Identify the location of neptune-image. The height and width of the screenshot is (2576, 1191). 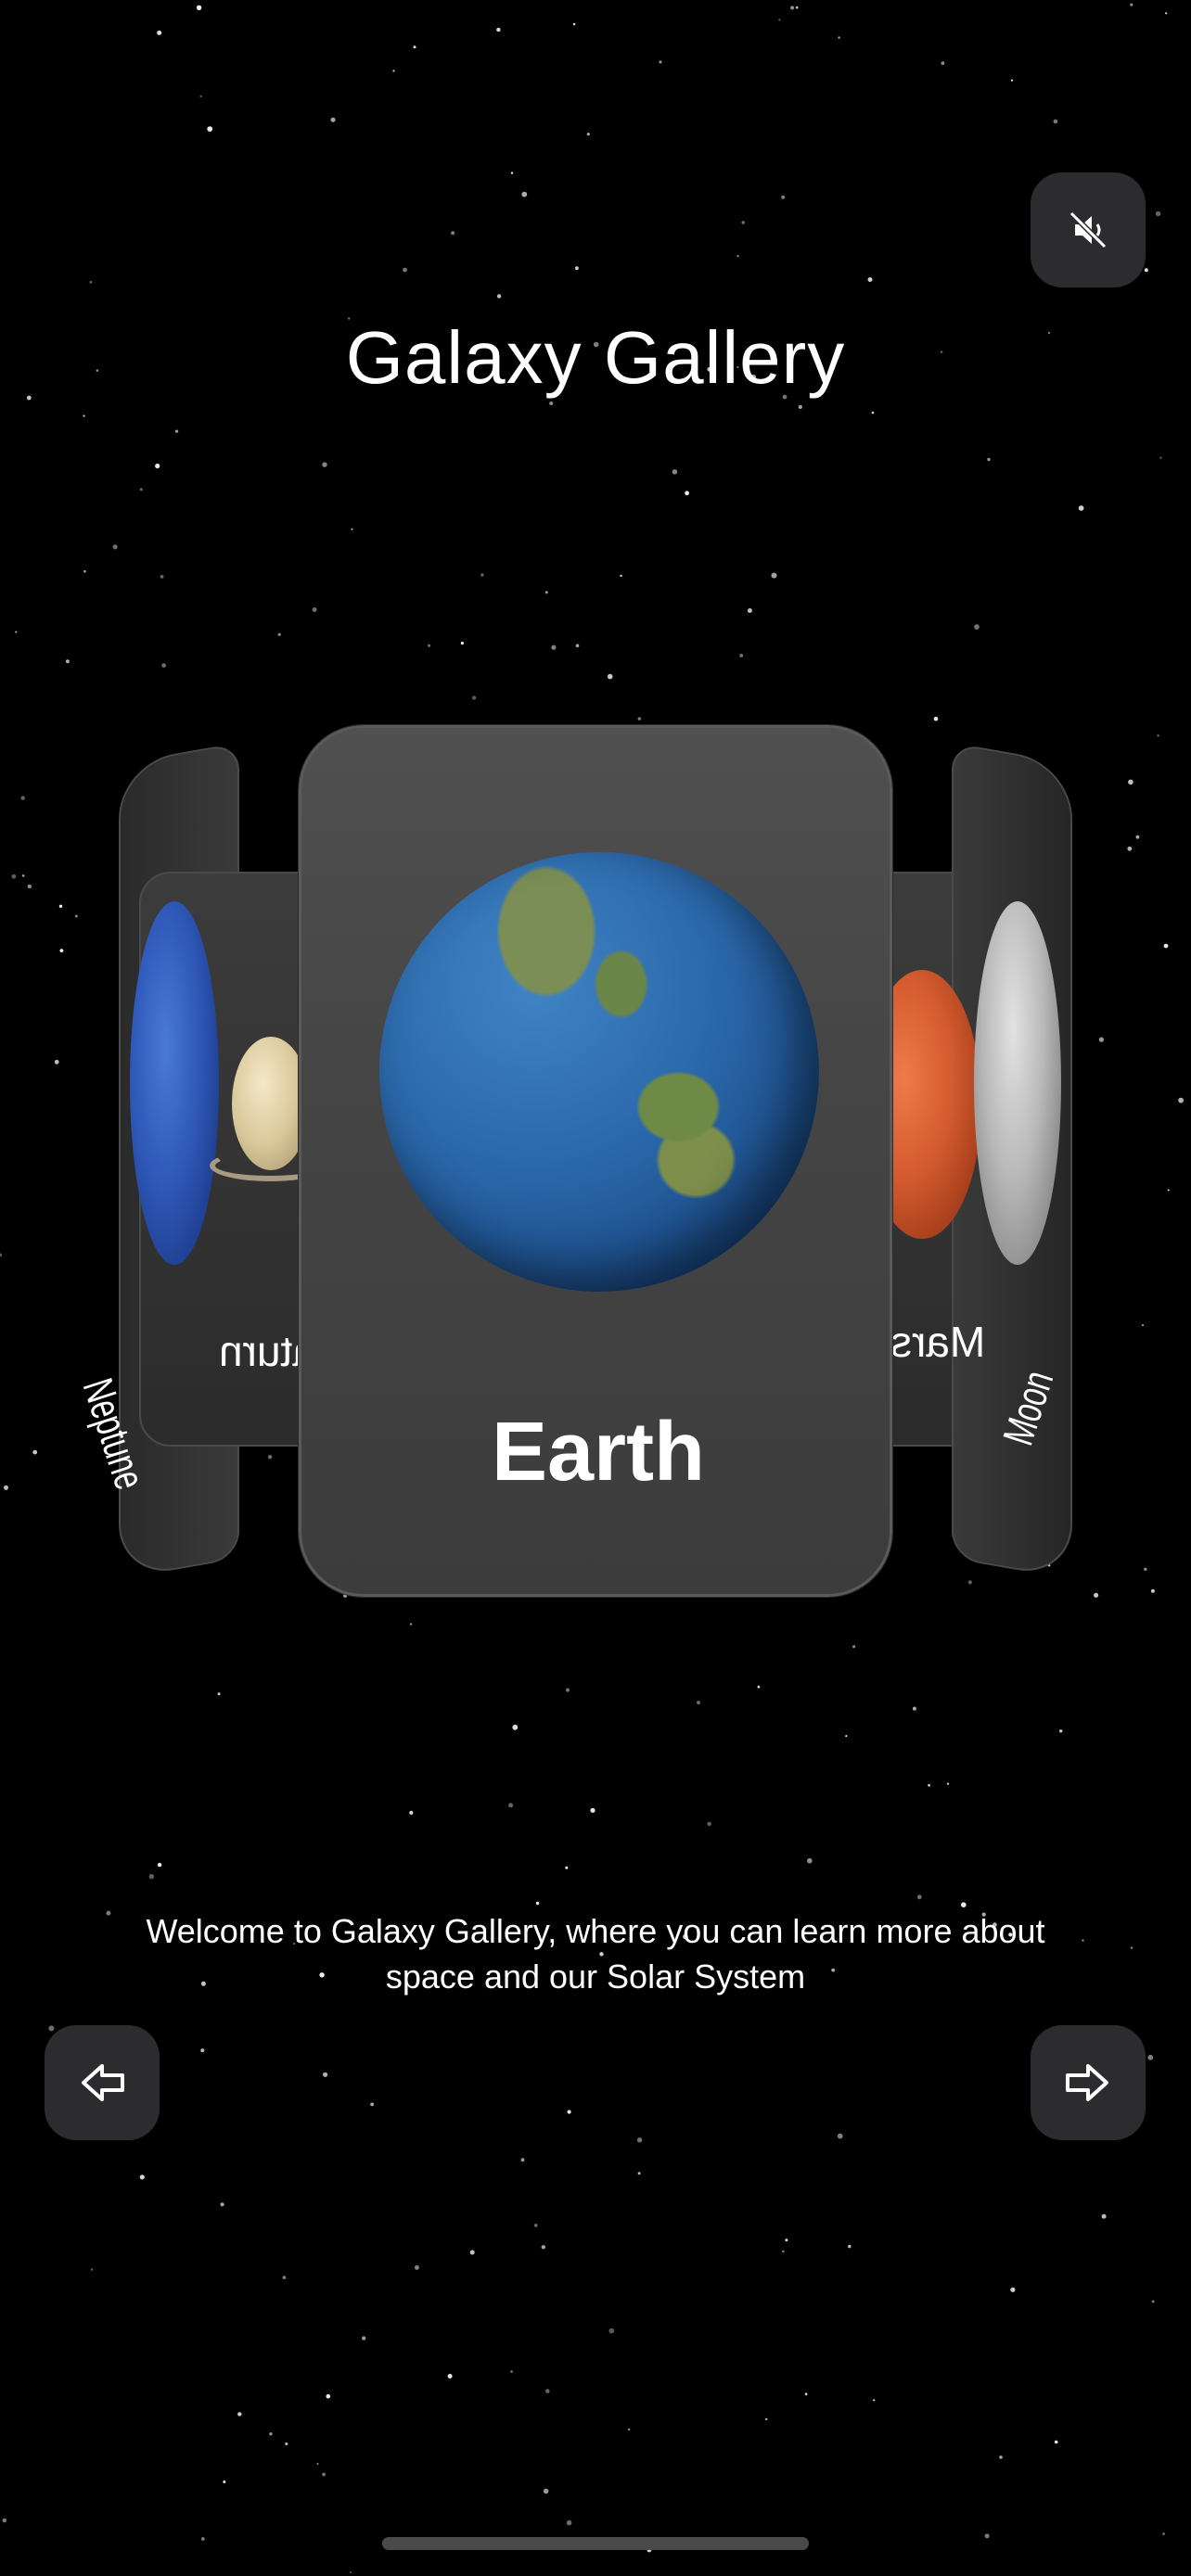
(174, 1083).